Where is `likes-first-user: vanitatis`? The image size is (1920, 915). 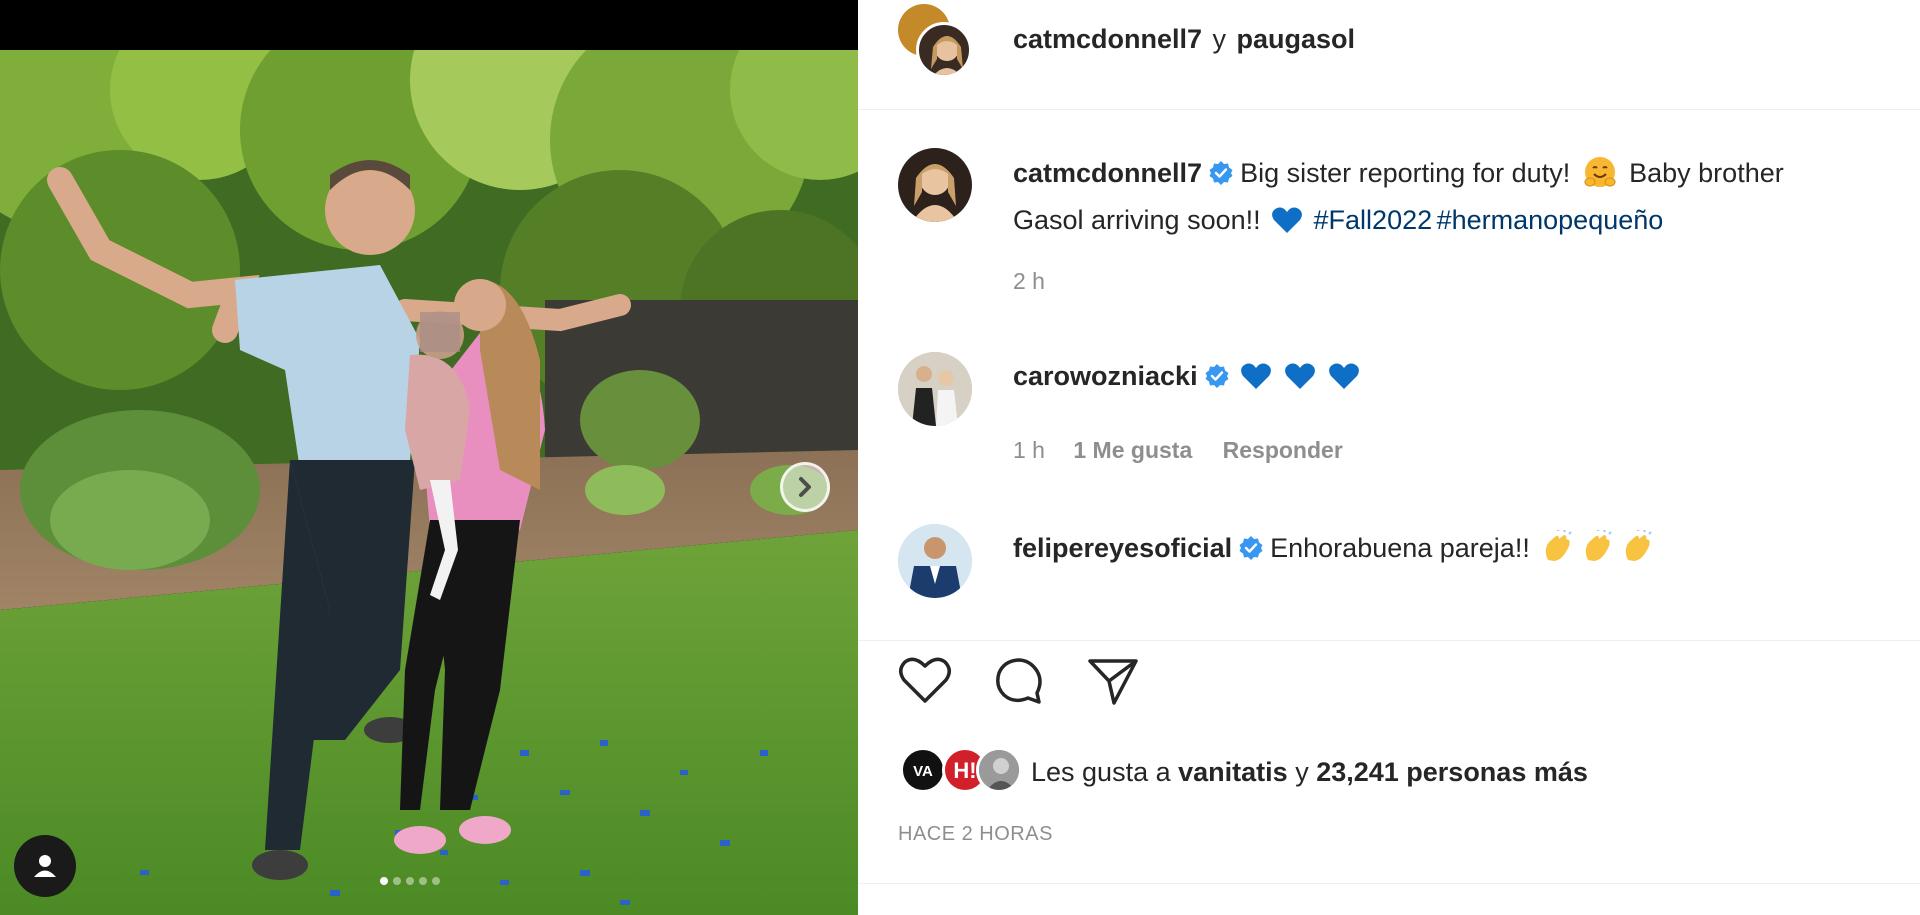
likes-first-user: vanitatis is located at coordinates (1233, 772).